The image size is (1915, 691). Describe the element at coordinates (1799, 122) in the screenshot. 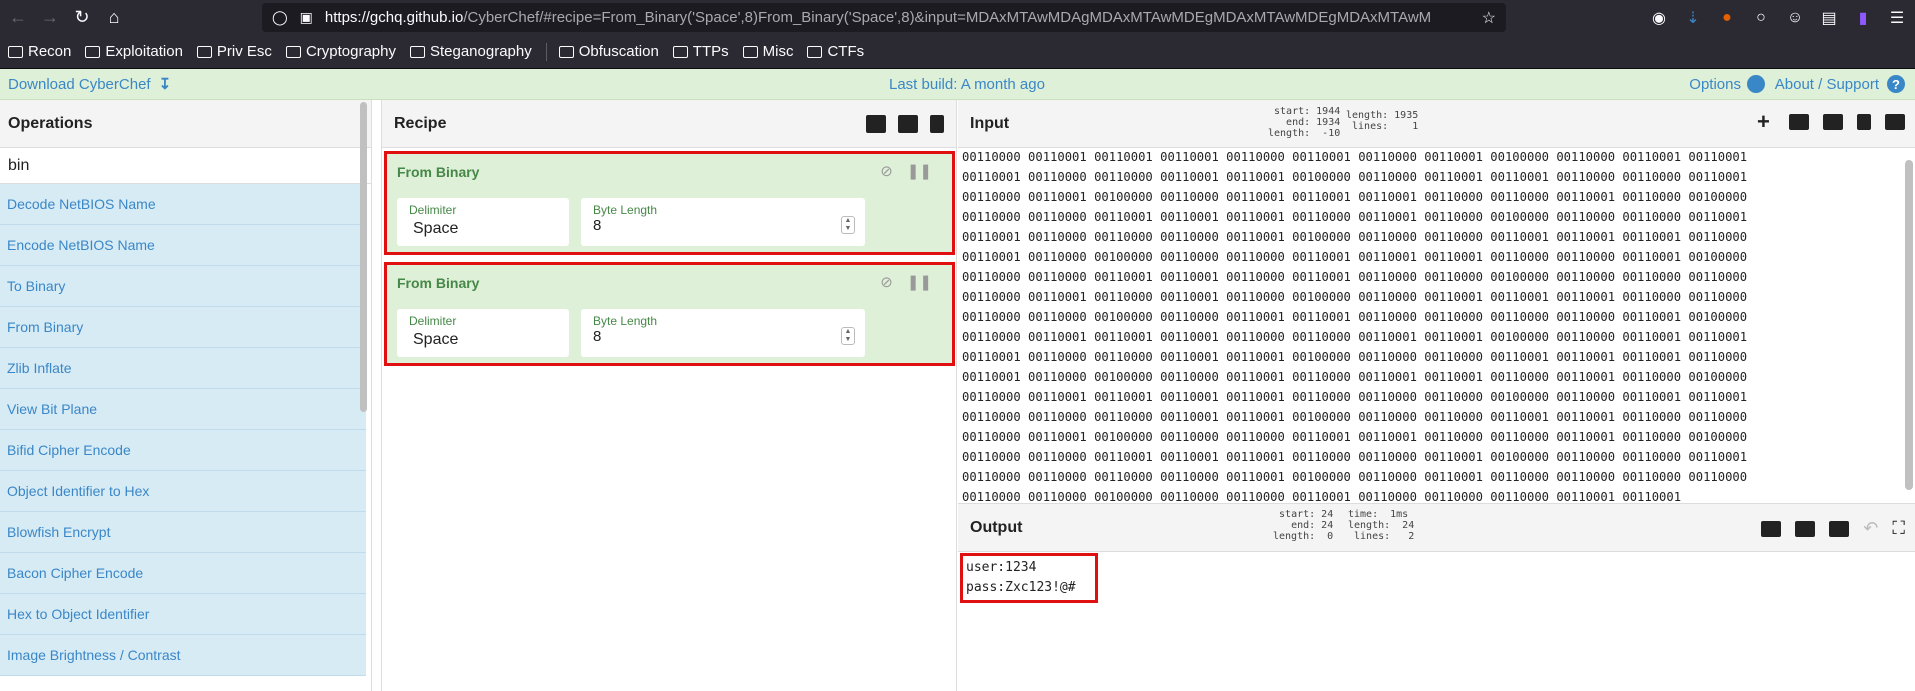

I see `open-folder-icon` at that location.